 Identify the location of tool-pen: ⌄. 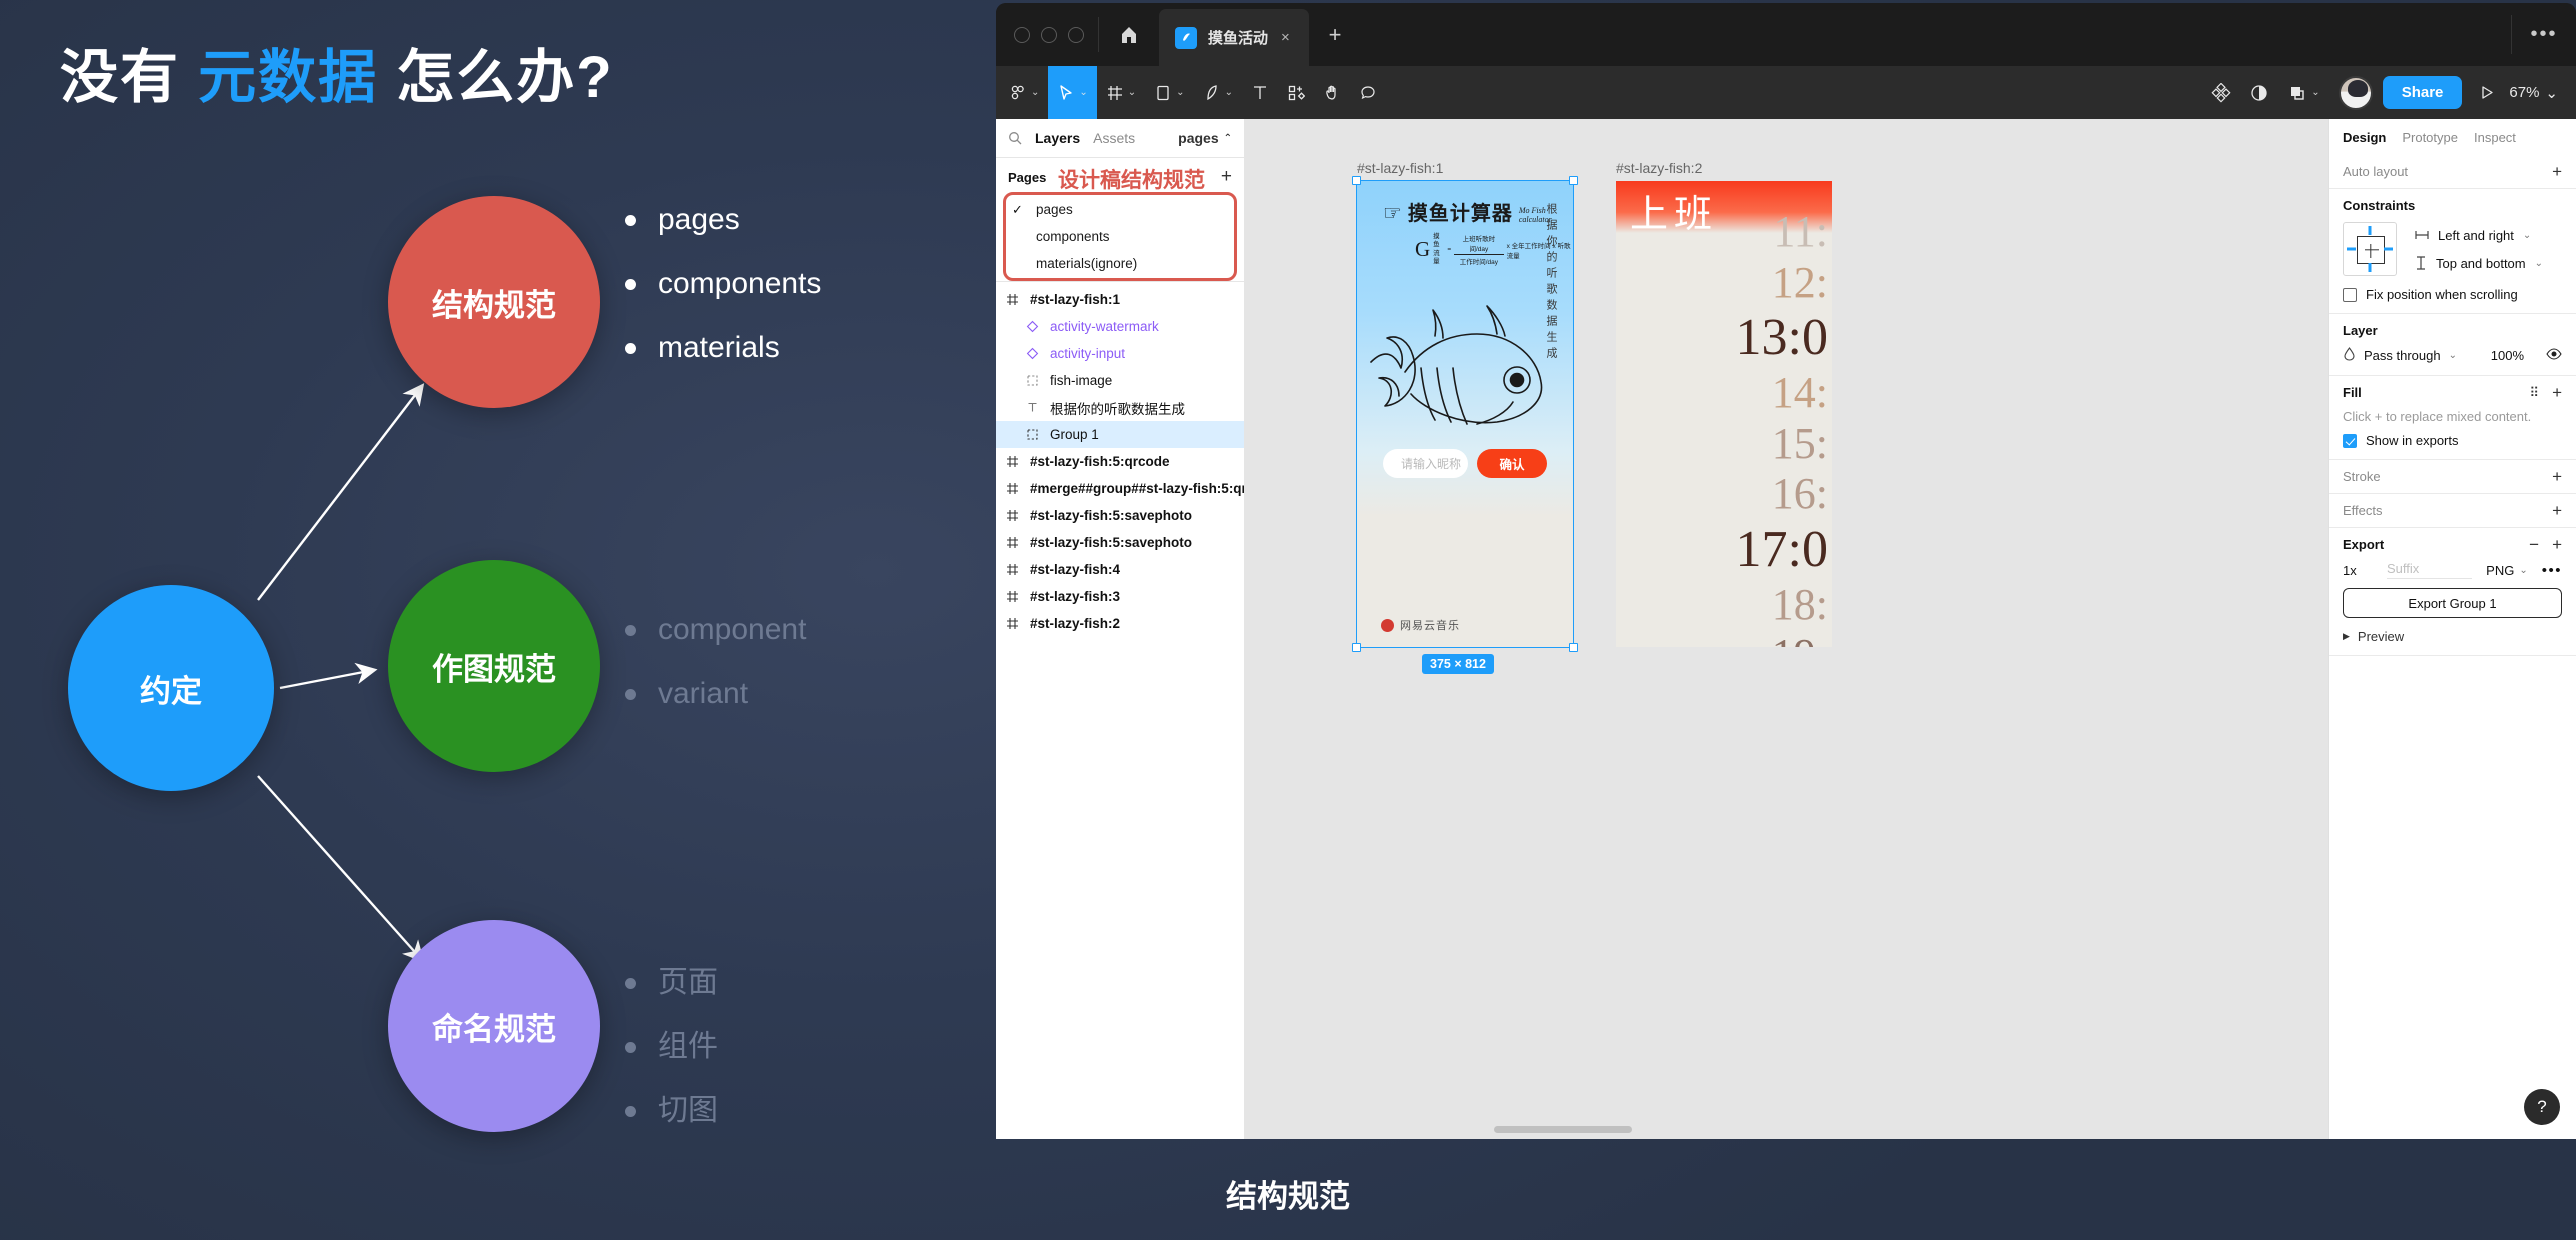
(1218, 92).